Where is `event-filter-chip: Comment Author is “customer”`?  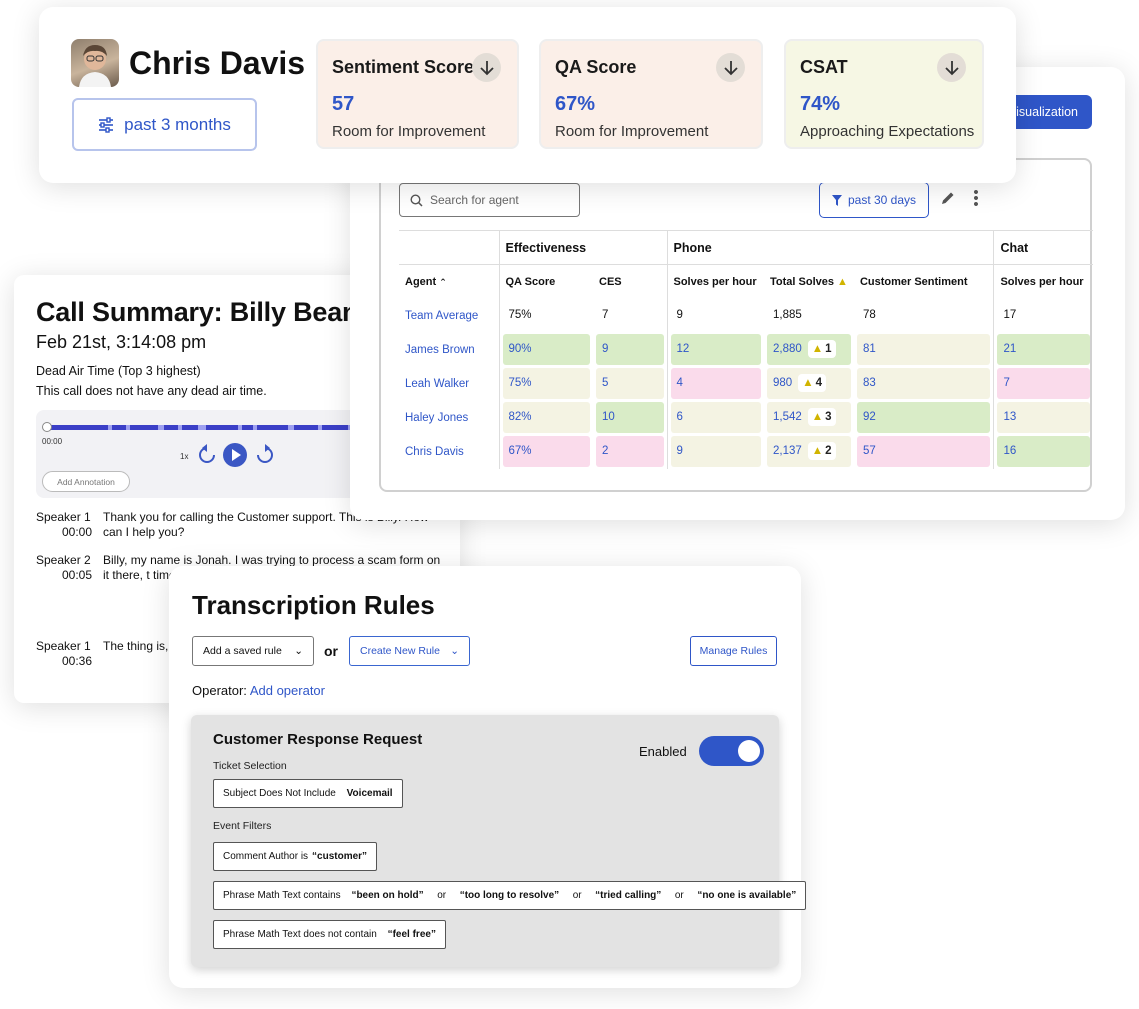 event-filter-chip: Comment Author is “customer” is located at coordinates (295, 856).